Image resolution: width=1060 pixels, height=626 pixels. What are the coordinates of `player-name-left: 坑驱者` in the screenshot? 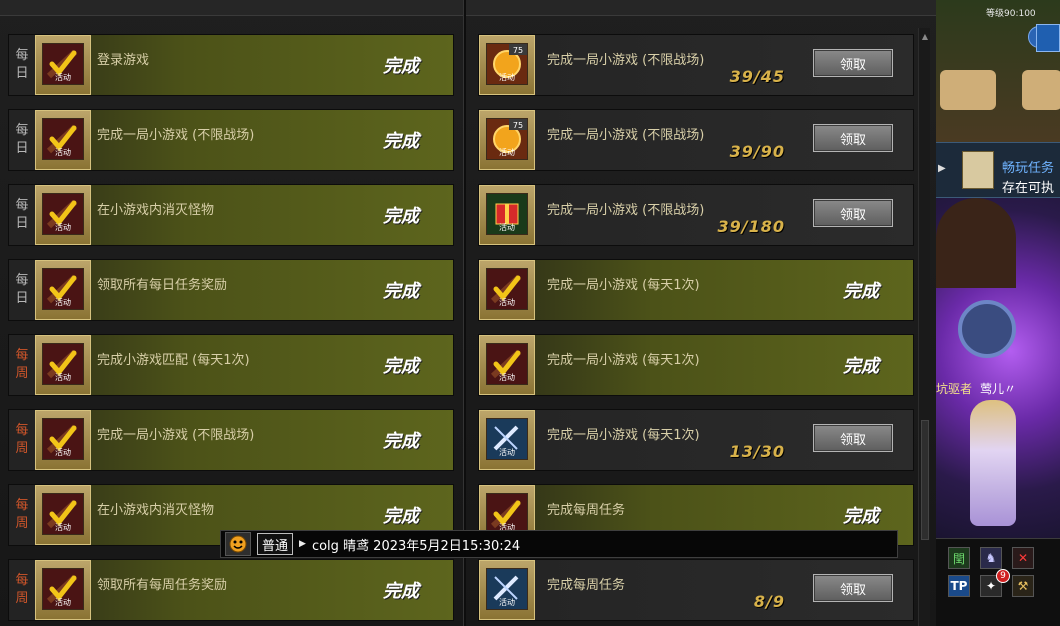 It's located at (954, 389).